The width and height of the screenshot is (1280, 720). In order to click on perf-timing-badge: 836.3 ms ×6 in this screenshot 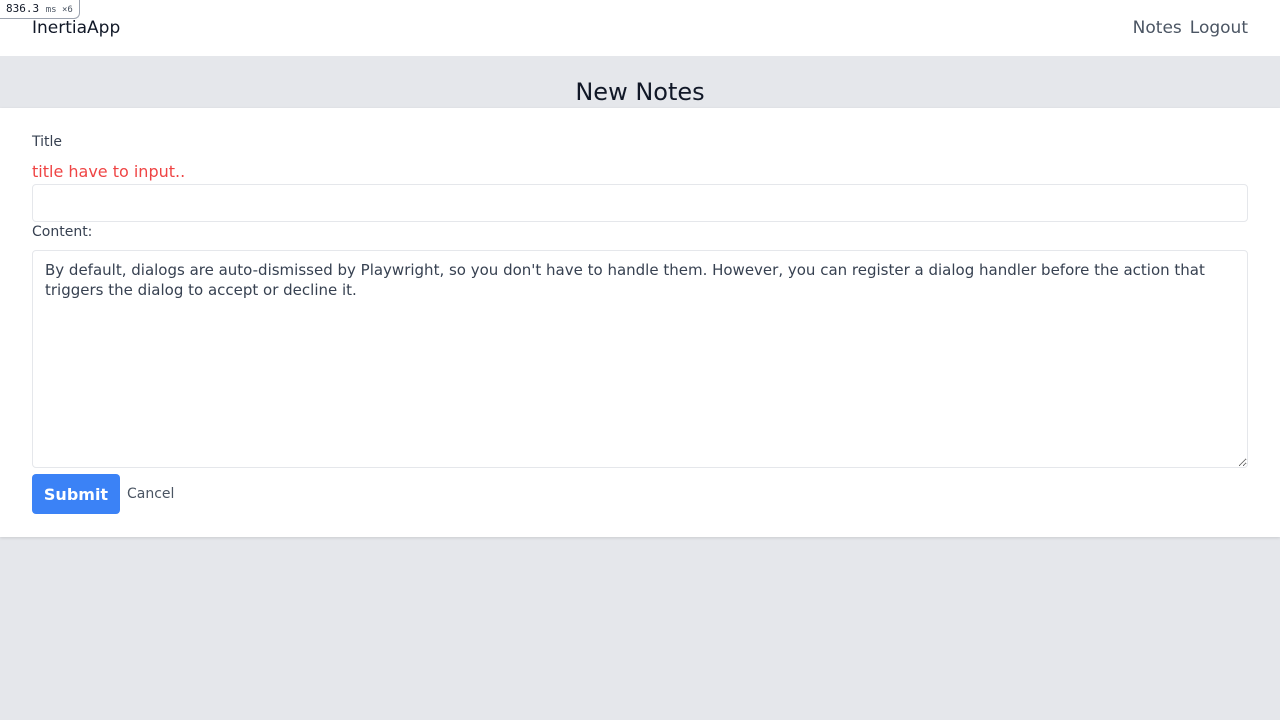, I will do `click(40, 9)`.